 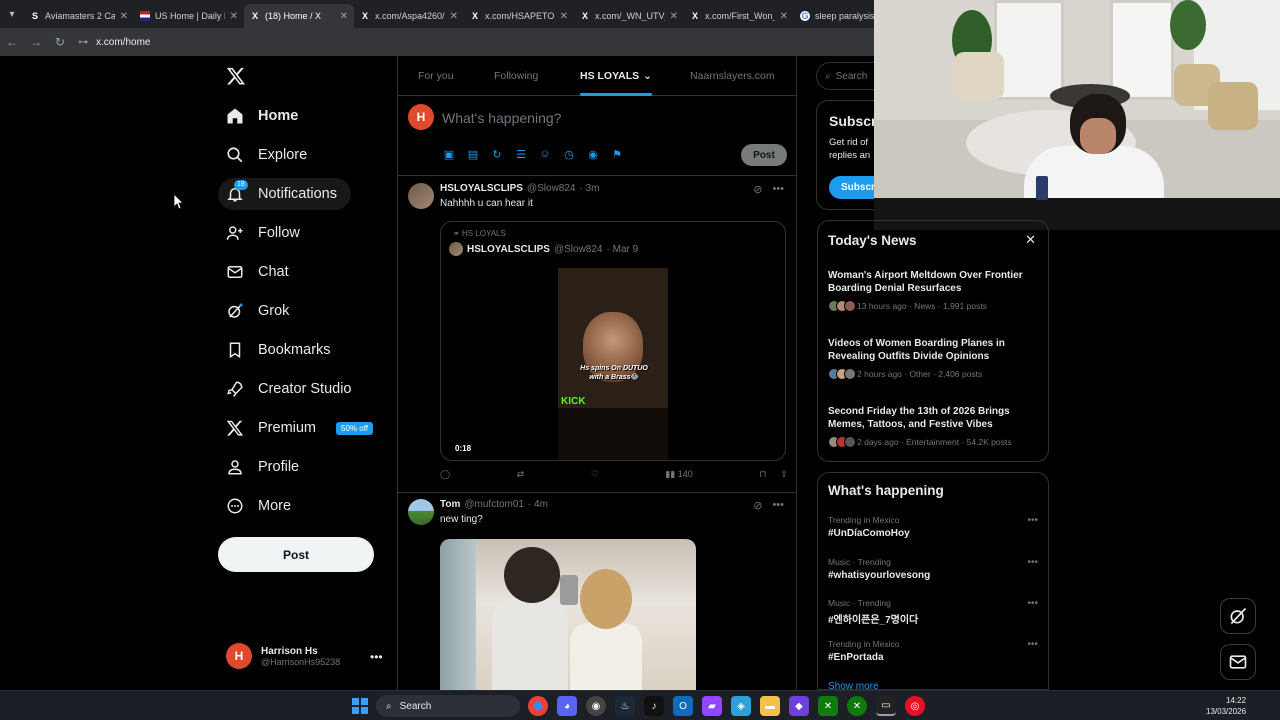 I want to click on nav-notifications: 18 Notifications, so click(x=284, y=194).